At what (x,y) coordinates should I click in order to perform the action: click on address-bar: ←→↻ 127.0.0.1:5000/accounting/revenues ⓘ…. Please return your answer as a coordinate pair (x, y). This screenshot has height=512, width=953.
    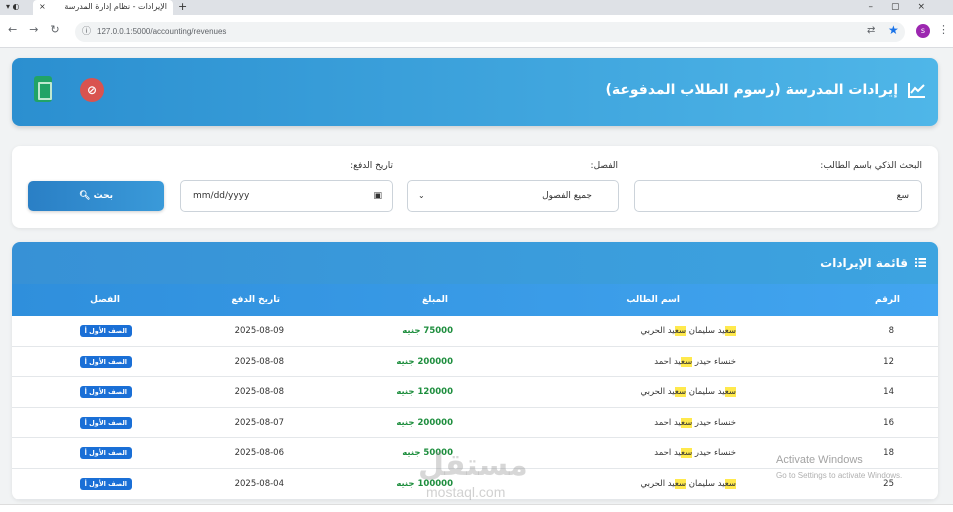
    Looking at the image, I should click on (476, 31).